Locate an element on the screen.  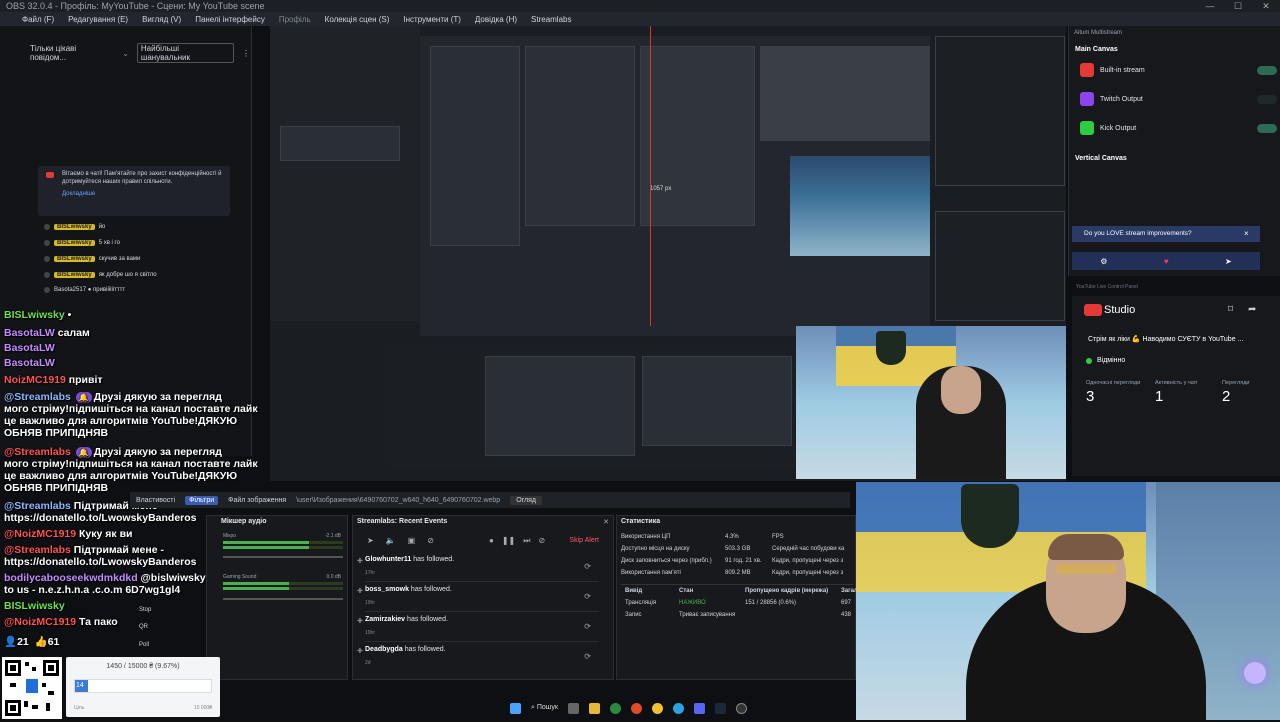
taskbar-search: ⌕ Пошук is located at coordinates (544, 708).